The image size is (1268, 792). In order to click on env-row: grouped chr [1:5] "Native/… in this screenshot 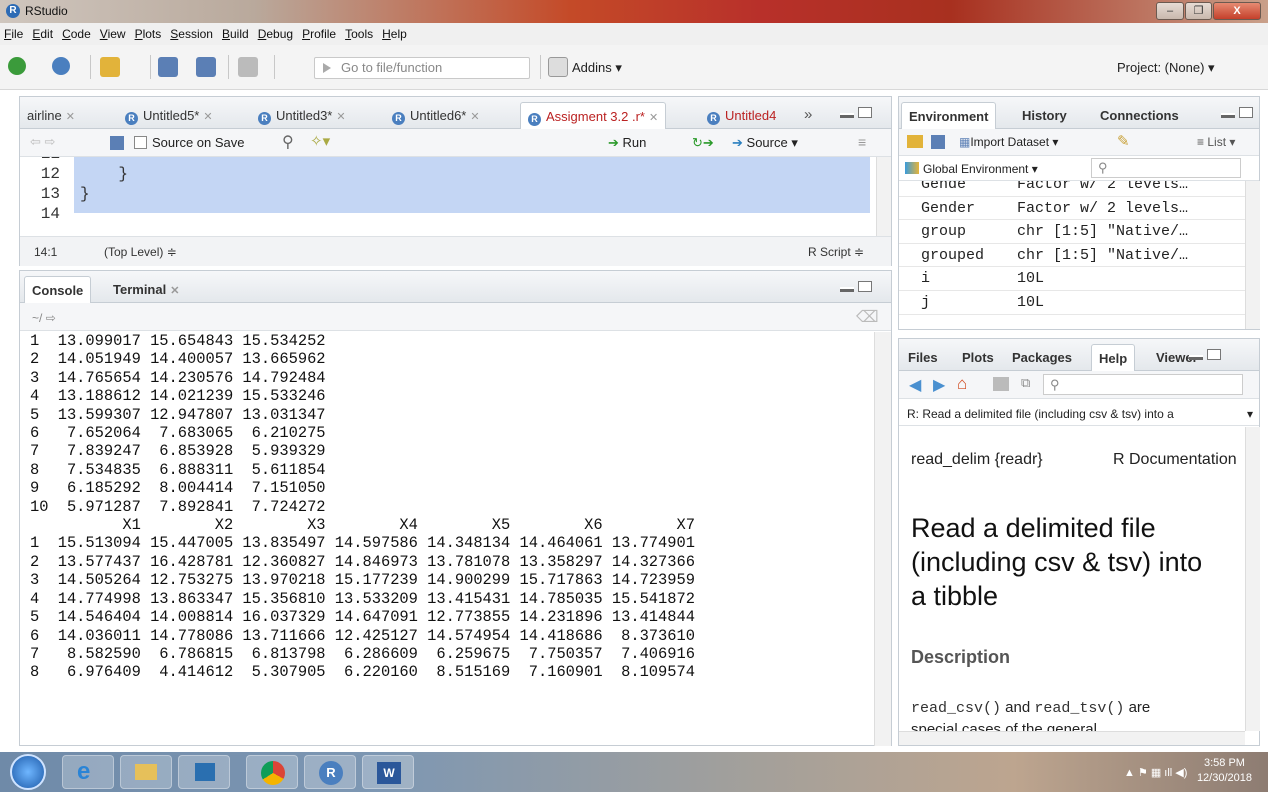, I will do `click(1072, 256)`.